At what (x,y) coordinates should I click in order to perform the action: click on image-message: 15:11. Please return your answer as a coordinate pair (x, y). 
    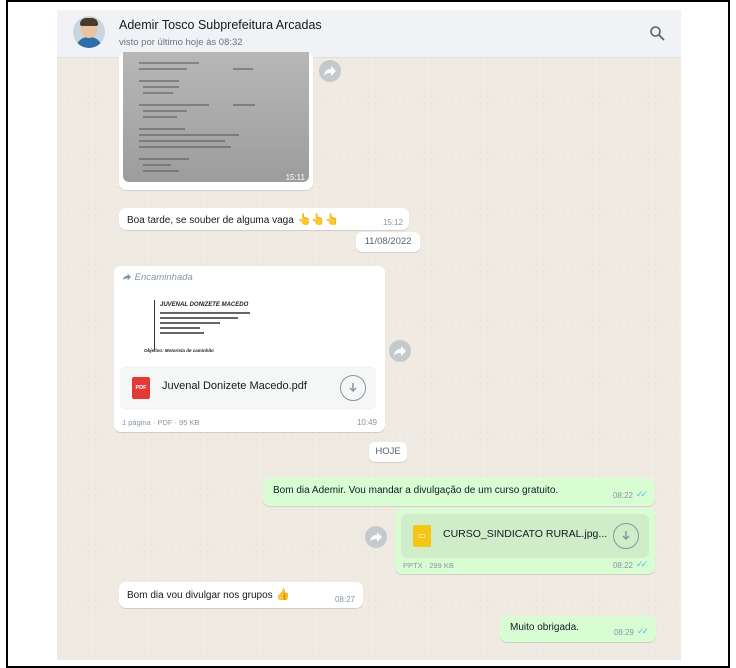
    Looking at the image, I should click on (216, 121).